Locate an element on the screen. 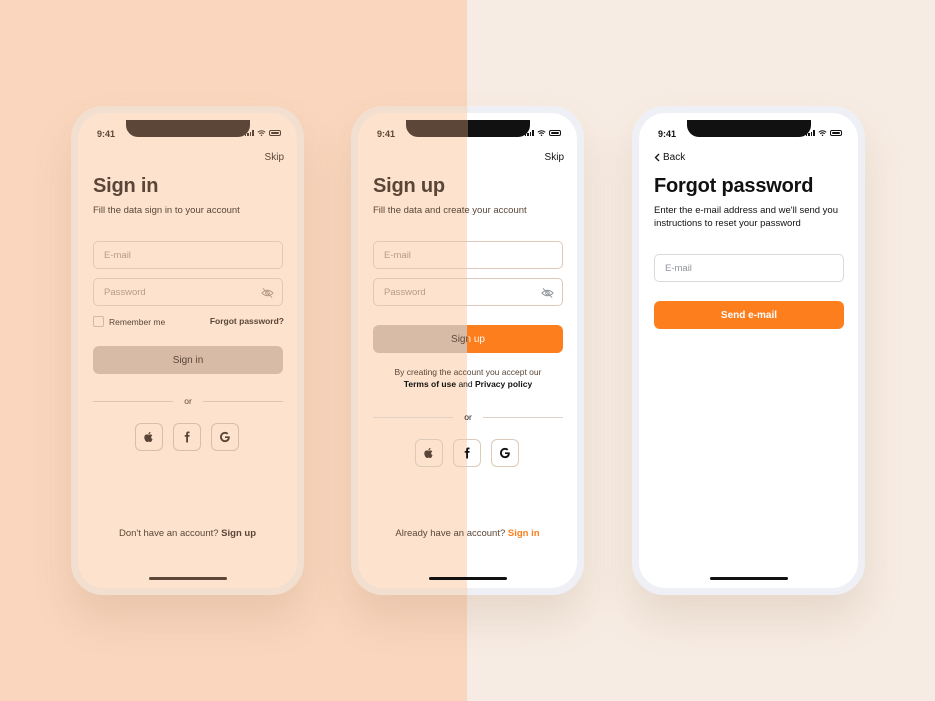  footer-prompt: Don't have an account? is located at coordinates (169, 533).